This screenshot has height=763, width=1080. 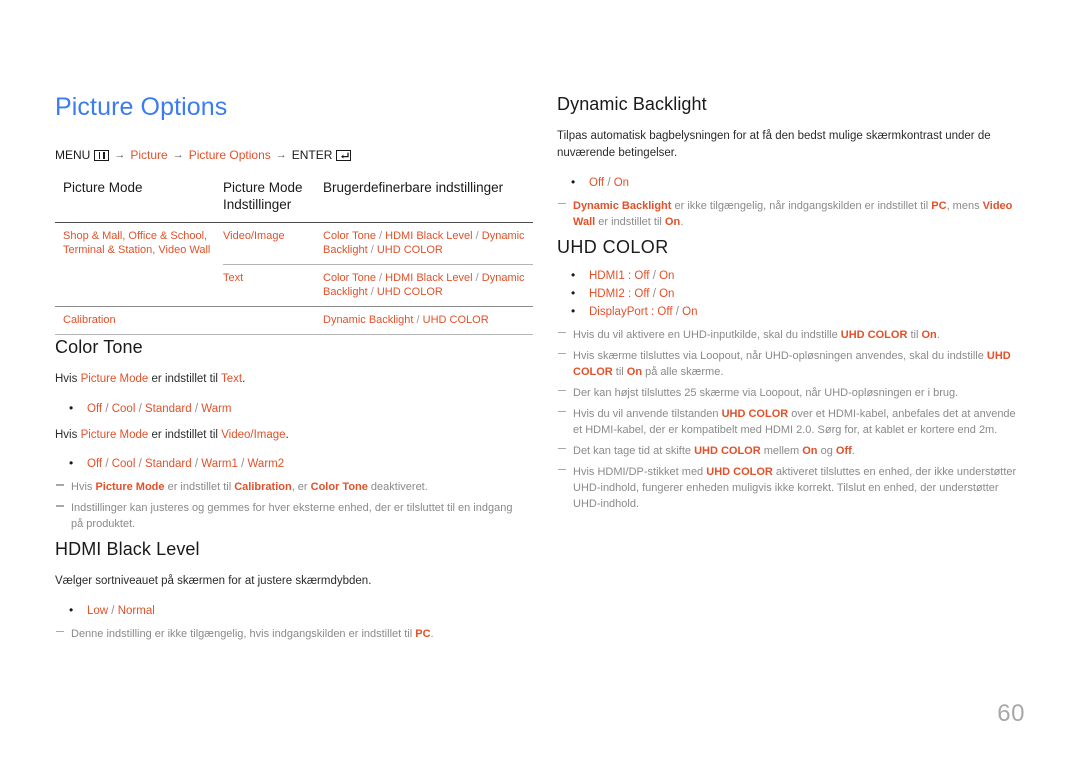 I want to click on color-tone-options-video: Off / Cool / Standard / Warm1 / Warm2, so click(x=290, y=463).